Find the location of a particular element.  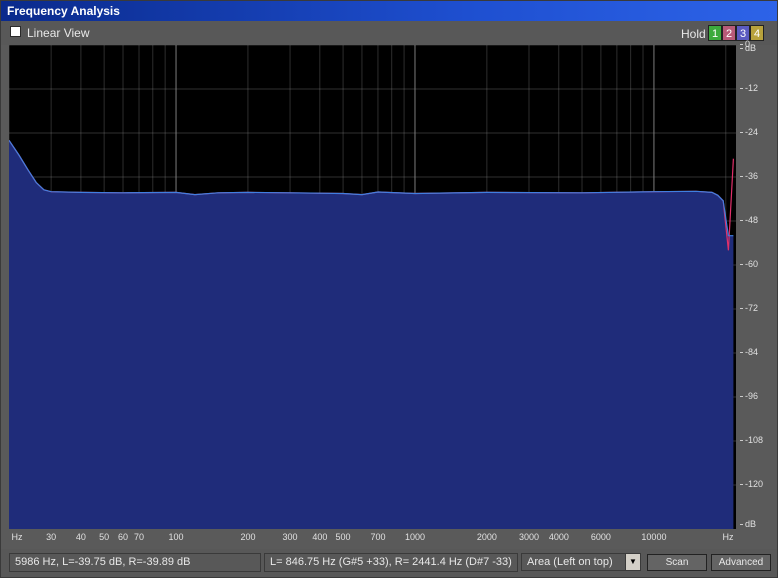

y-tick-label: -12 is located at coordinates (749, 88).